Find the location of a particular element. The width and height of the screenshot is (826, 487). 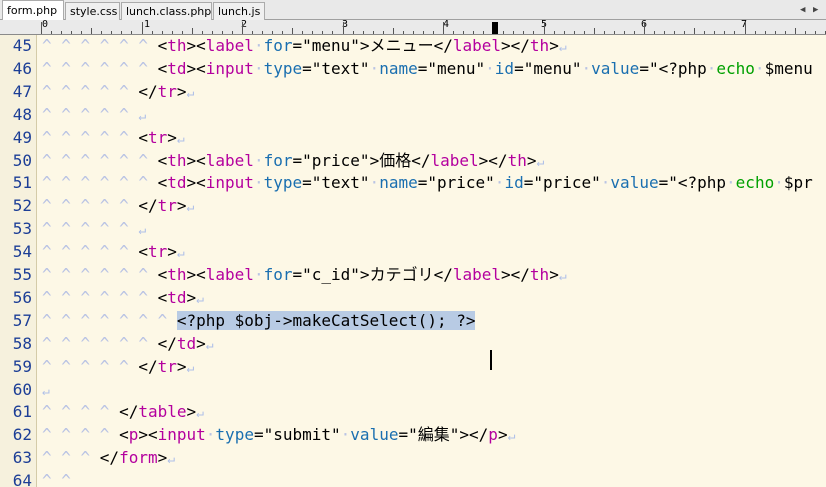

code-line: 47 ^ ^ ^ ^ ^ </tr>↵ is located at coordinates (413, 91).